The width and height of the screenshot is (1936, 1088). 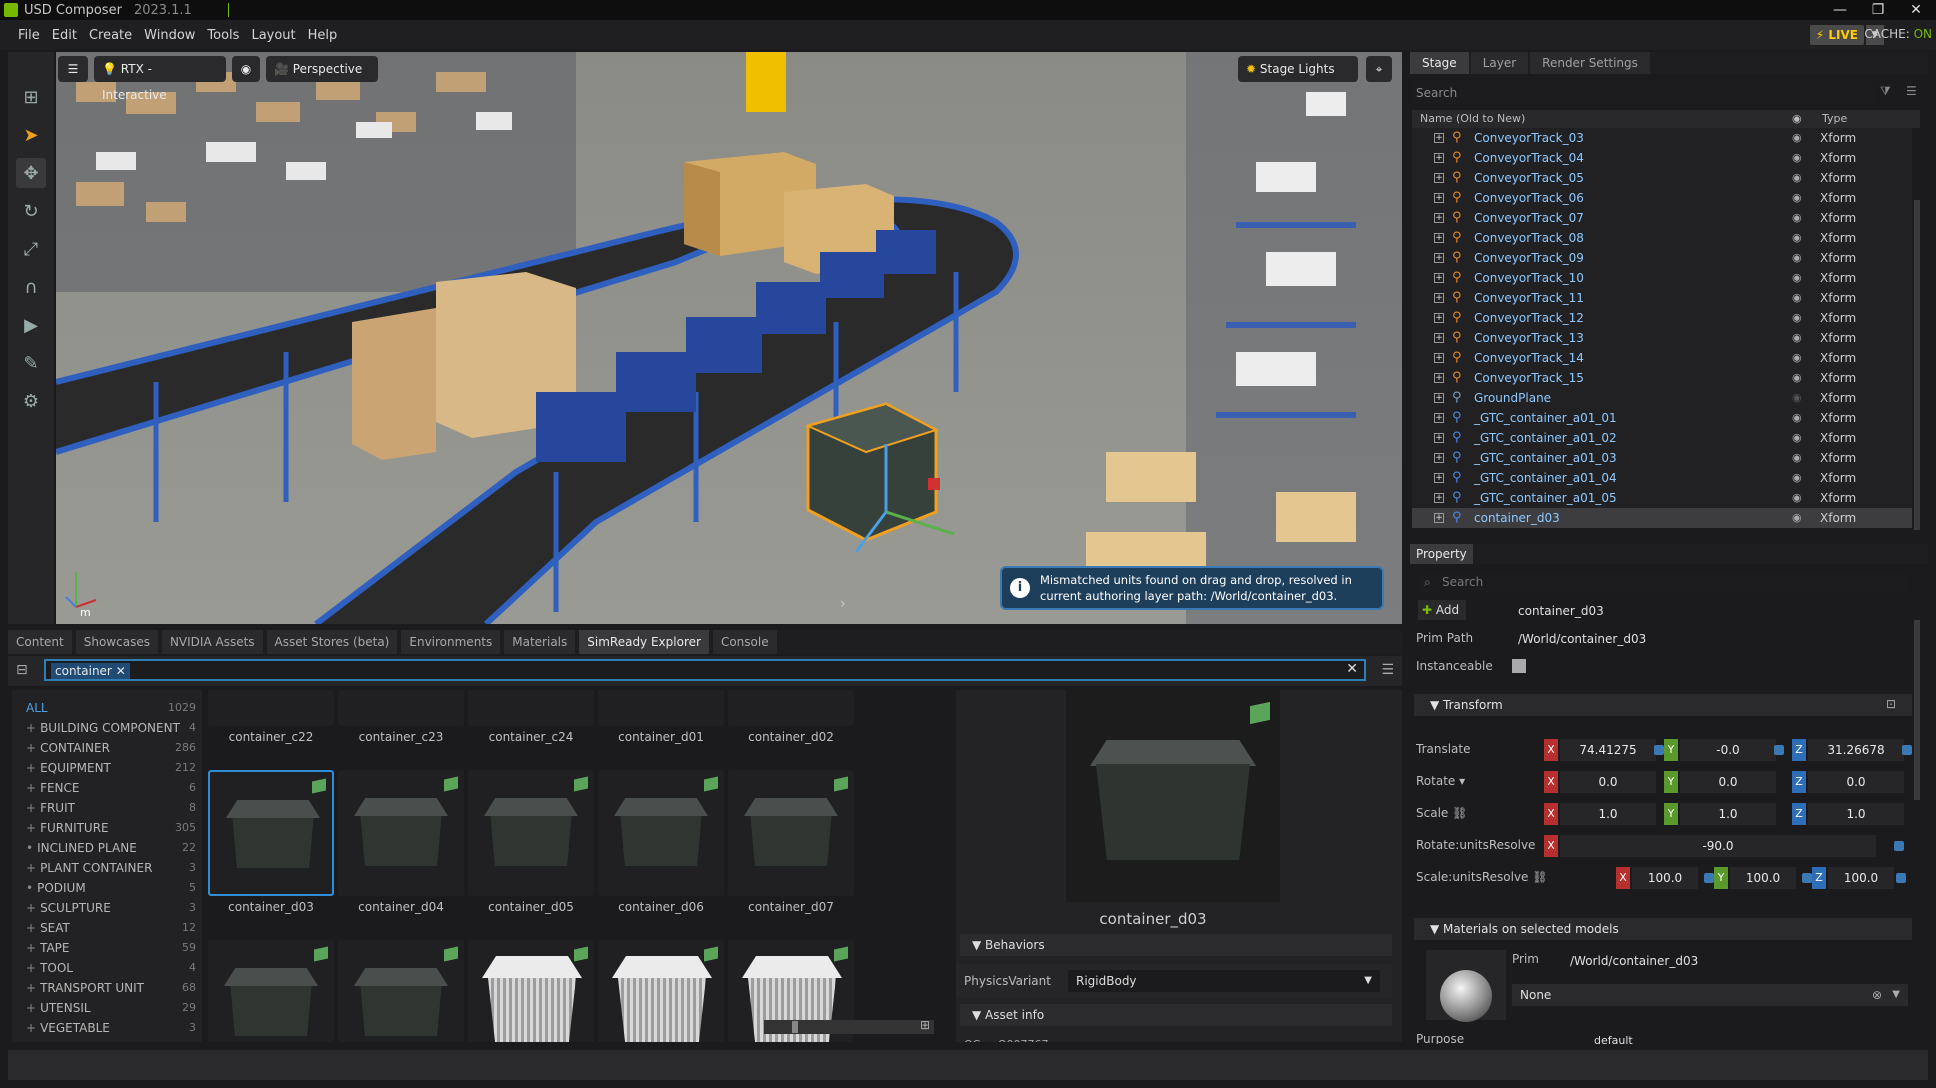 What do you see at coordinates (31, 211) in the screenshot?
I see `rotate-icon: ↻` at bounding box center [31, 211].